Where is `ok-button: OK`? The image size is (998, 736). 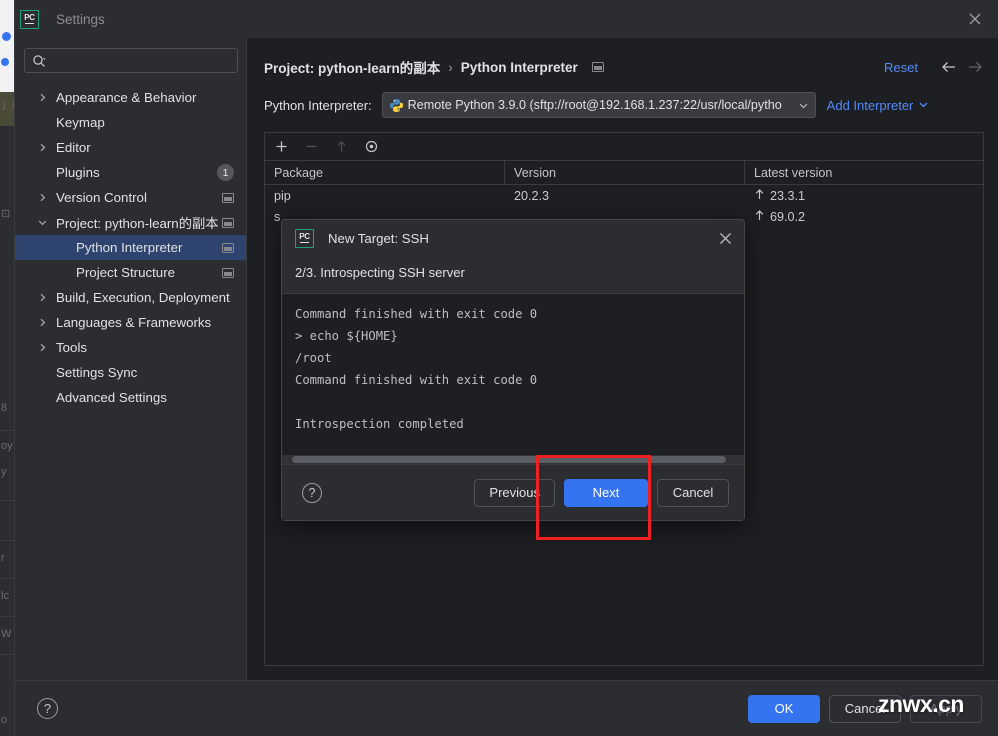 ok-button: OK is located at coordinates (784, 708).